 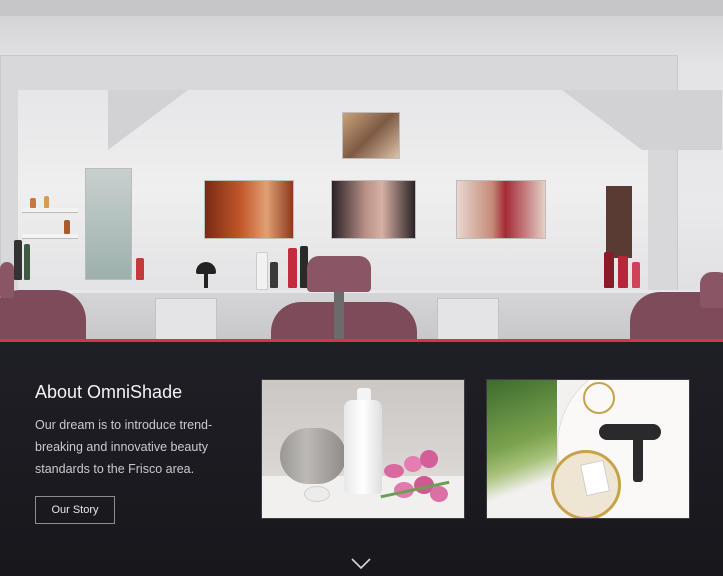 I want to click on rolled-towel, so click(x=313, y=456).